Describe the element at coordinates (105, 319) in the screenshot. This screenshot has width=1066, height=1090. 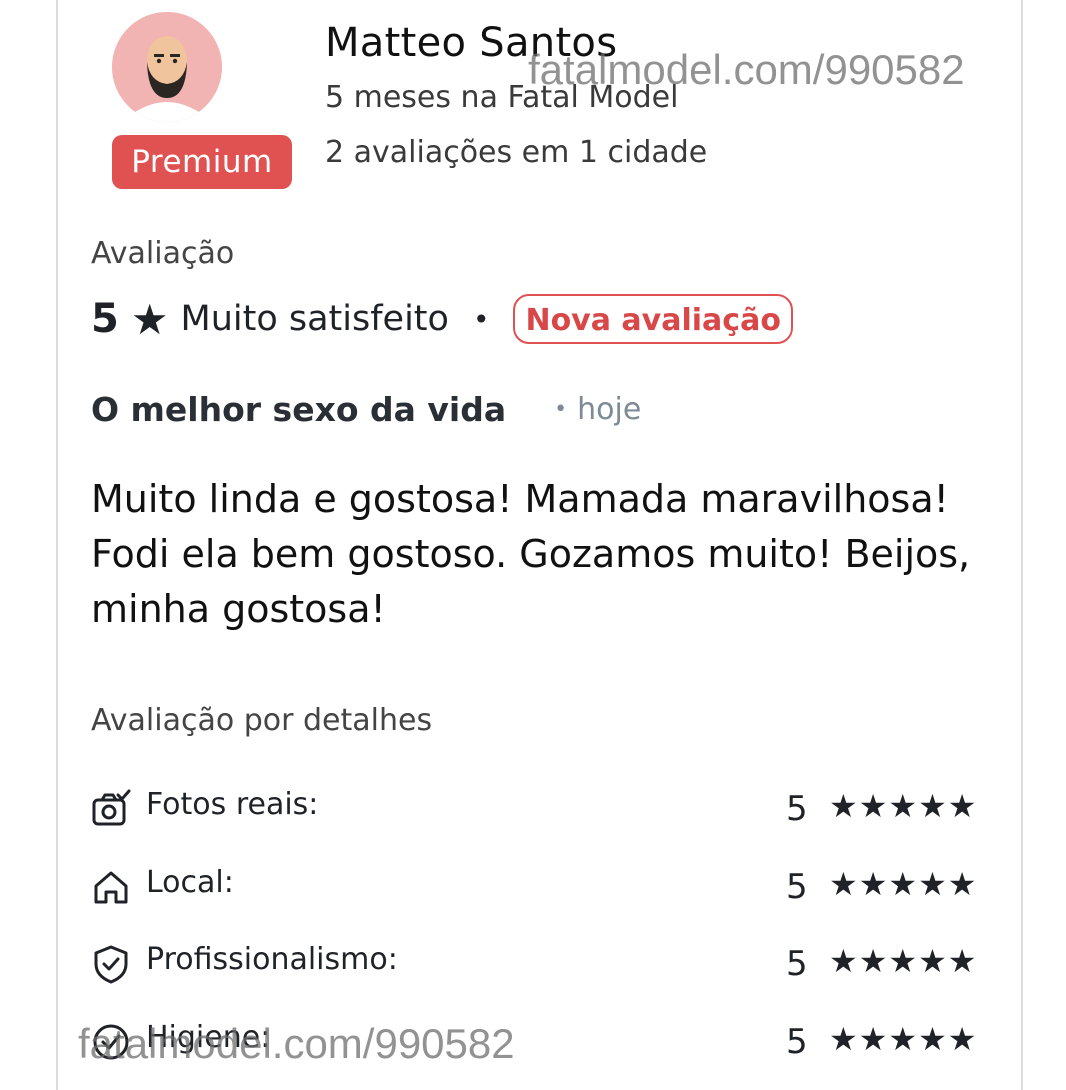
I see `rating-score: 5` at that location.